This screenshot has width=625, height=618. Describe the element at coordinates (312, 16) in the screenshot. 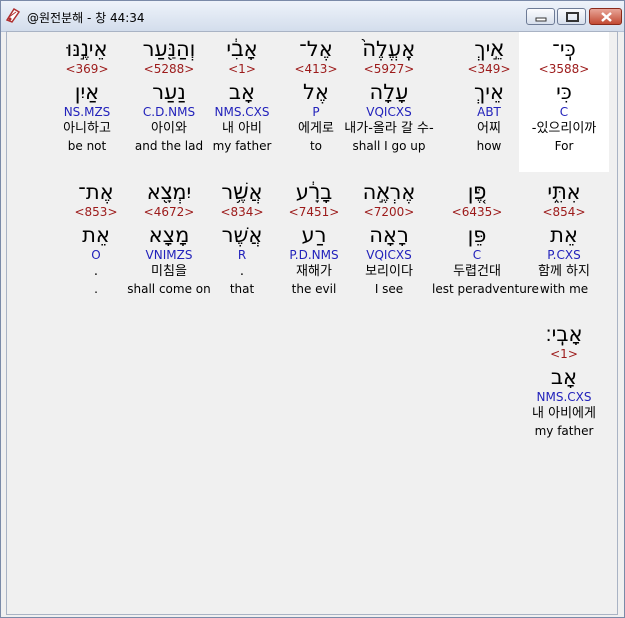

I see `title-bar: @원전분해 - 창 44:34` at that location.